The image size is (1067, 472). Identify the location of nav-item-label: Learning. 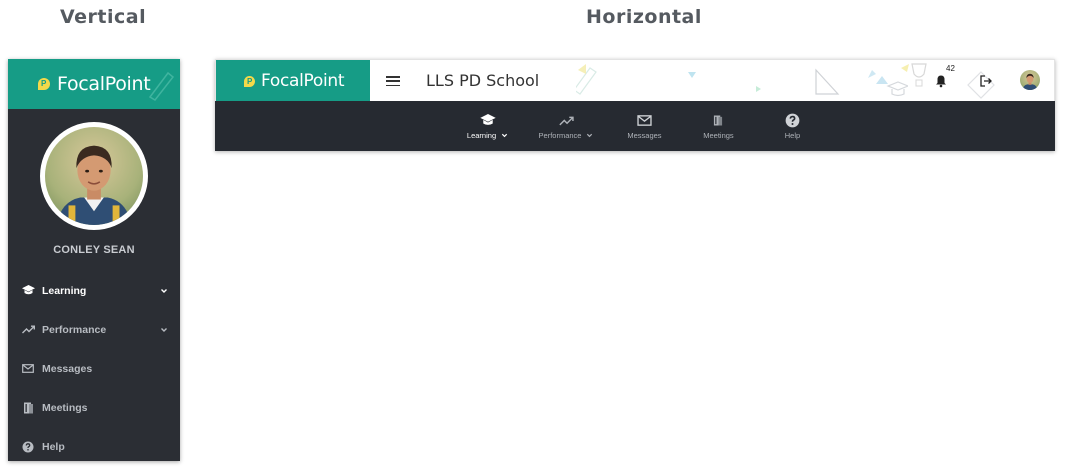
(481, 135).